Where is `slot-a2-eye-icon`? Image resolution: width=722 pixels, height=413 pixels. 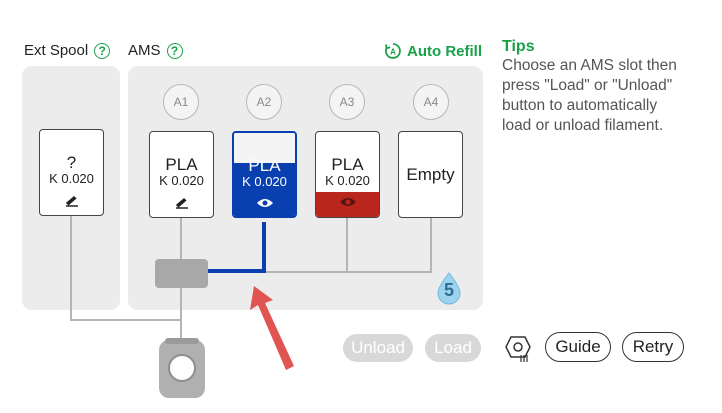 slot-a2-eye-icon is located at coordinates (265, 203).